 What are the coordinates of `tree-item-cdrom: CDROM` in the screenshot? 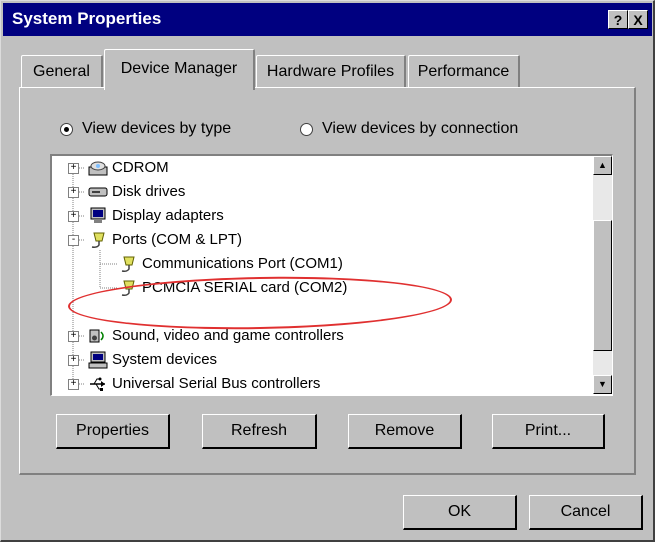 It's located at (140, 168).